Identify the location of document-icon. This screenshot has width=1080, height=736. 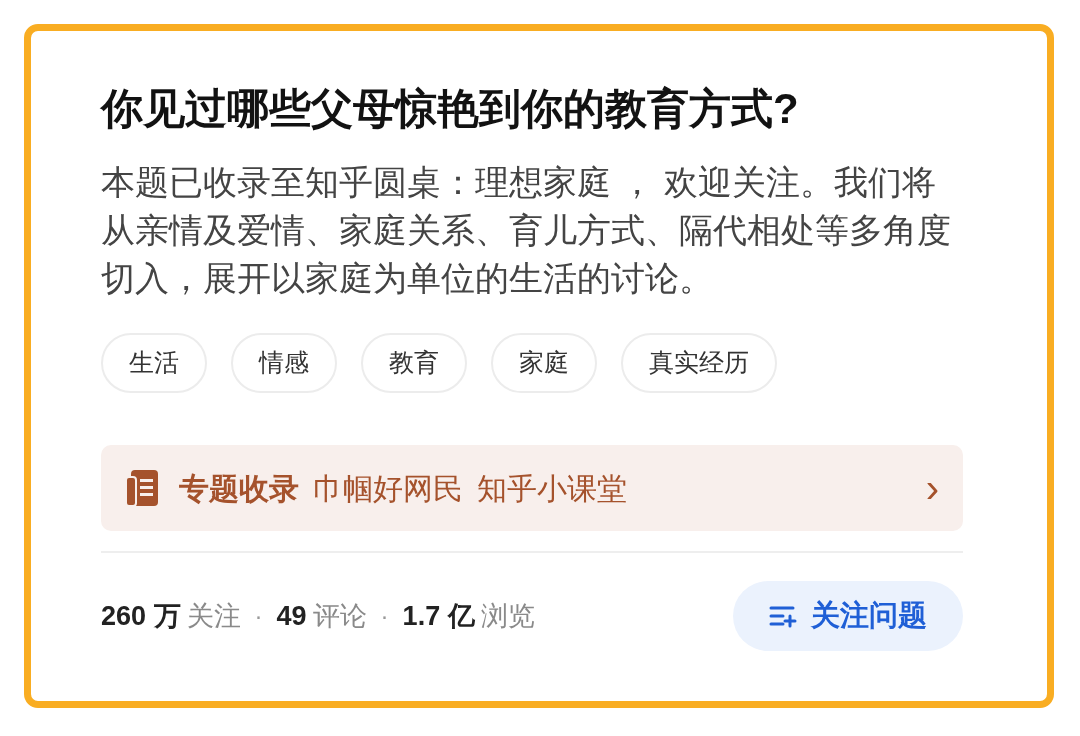
(142, 488).